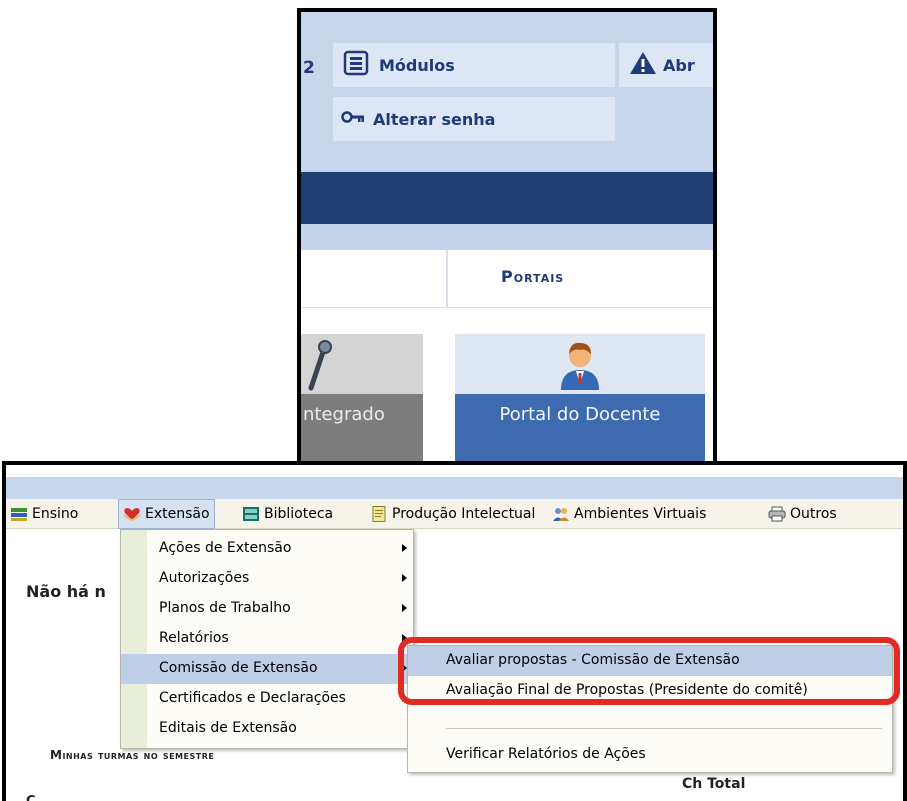 The height and width of the screenshot is (801, 907). I want to click on abr-label: Abr, so click(679, 65).